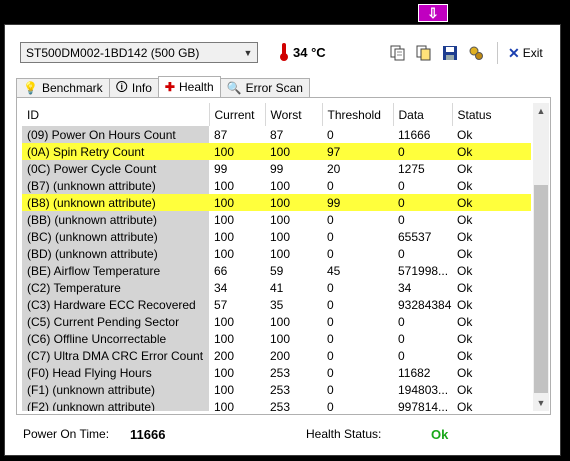  What do you see at coordinates (309, 52) in the screenshot?
I see `temperature-value: 34 °C` at bounding box center [309, 52].